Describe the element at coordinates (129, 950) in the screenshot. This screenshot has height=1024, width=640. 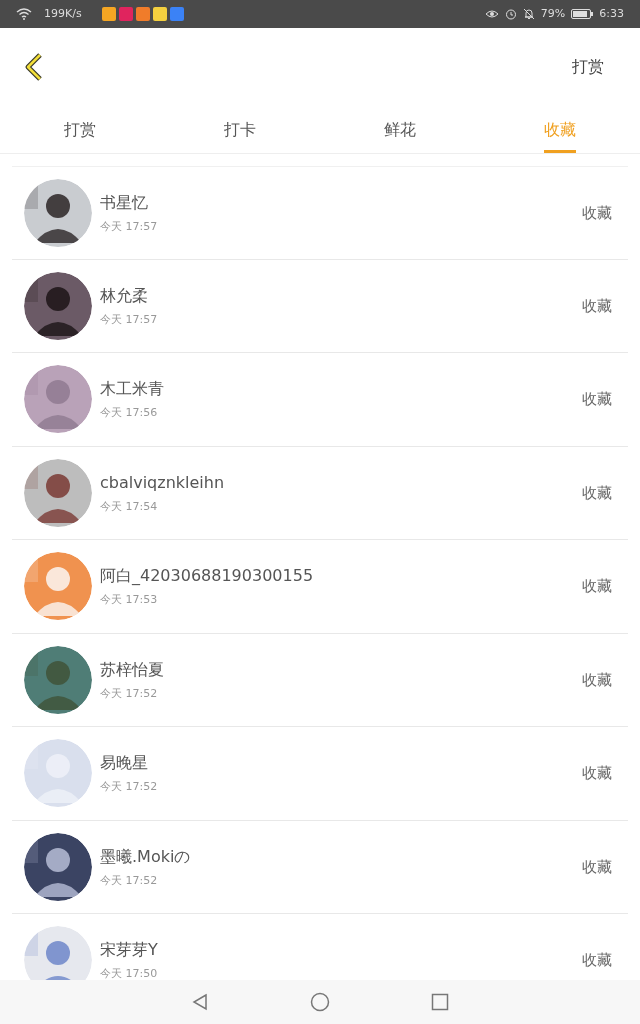
I see `user-name: 宋芽芽Y` at that location.